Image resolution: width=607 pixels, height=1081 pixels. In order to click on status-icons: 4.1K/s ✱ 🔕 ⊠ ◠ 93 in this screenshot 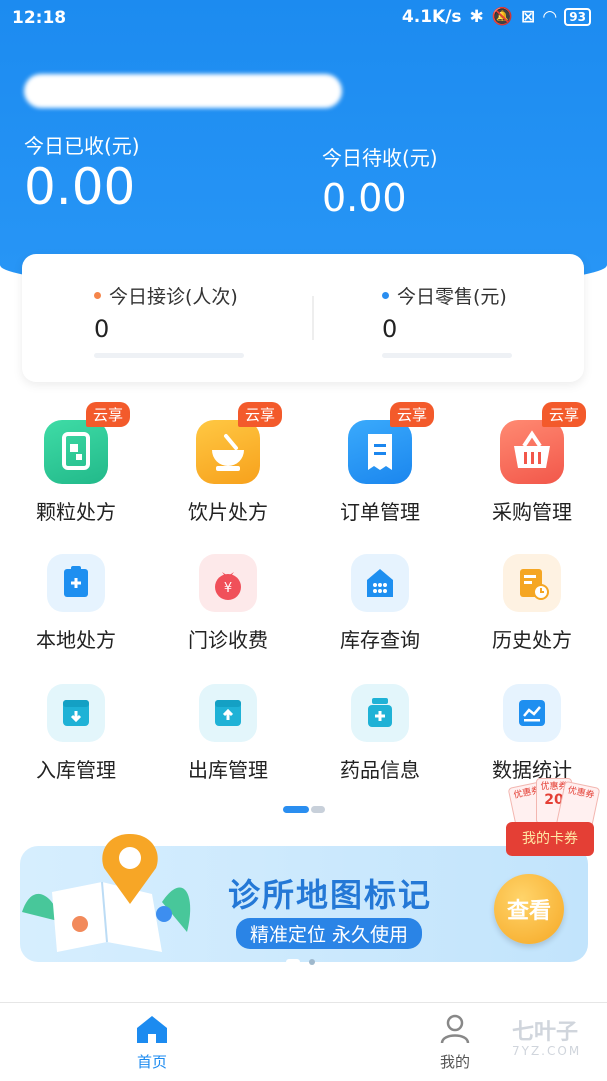, I will do `click(496, 17)`.